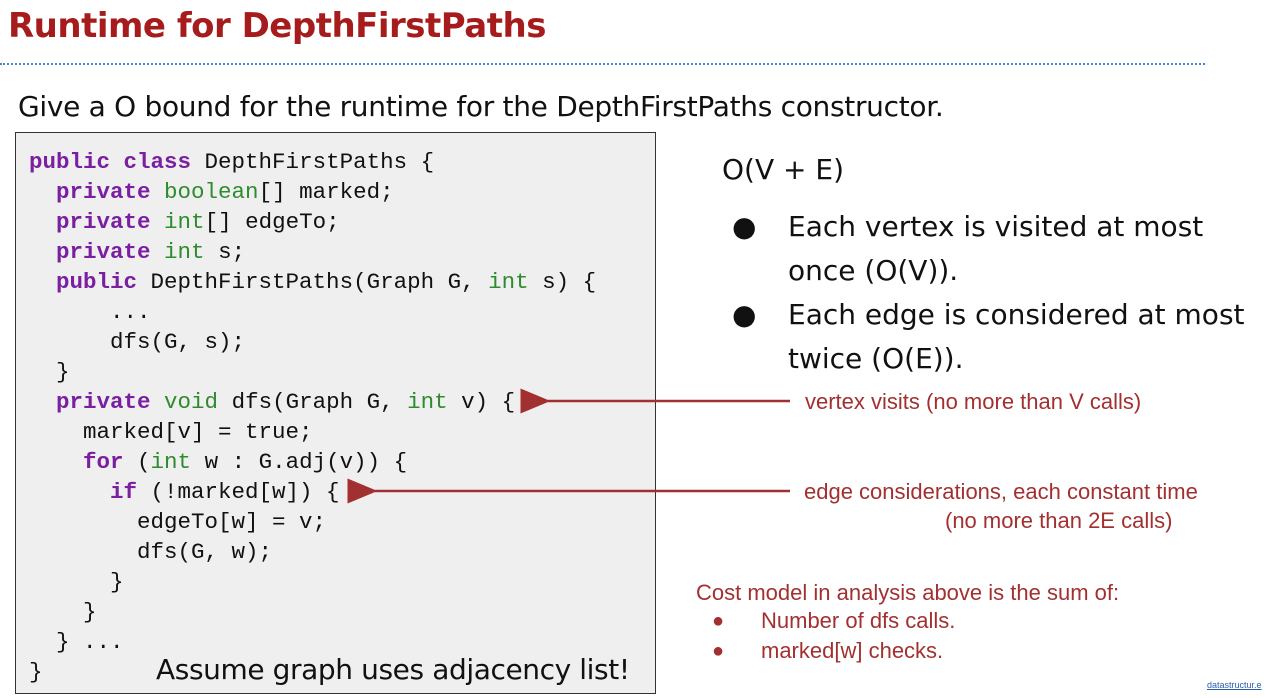  I want to click on vertex-annotation: vertex visits (no more than V calls), so click(973, 401).